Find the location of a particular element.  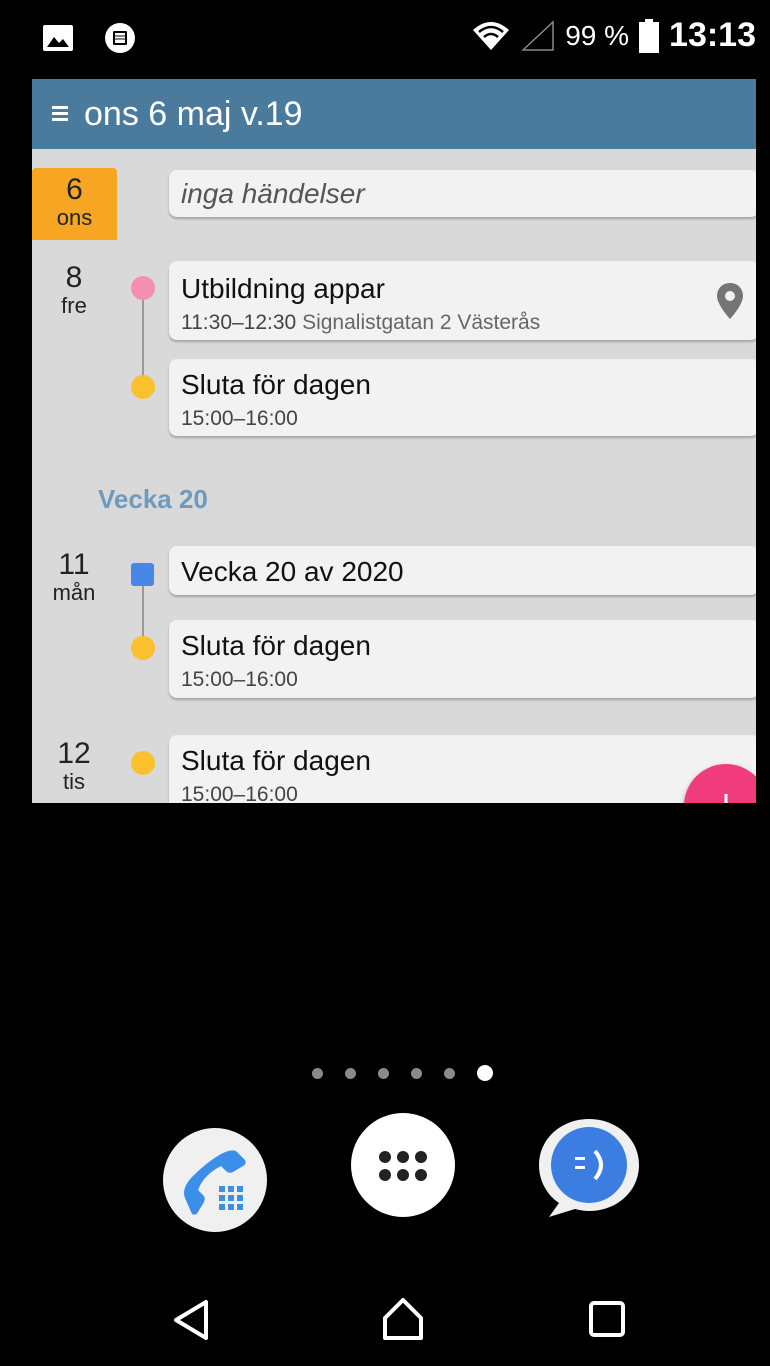

day-label: 8 fre is located at coordinates (74, 290).